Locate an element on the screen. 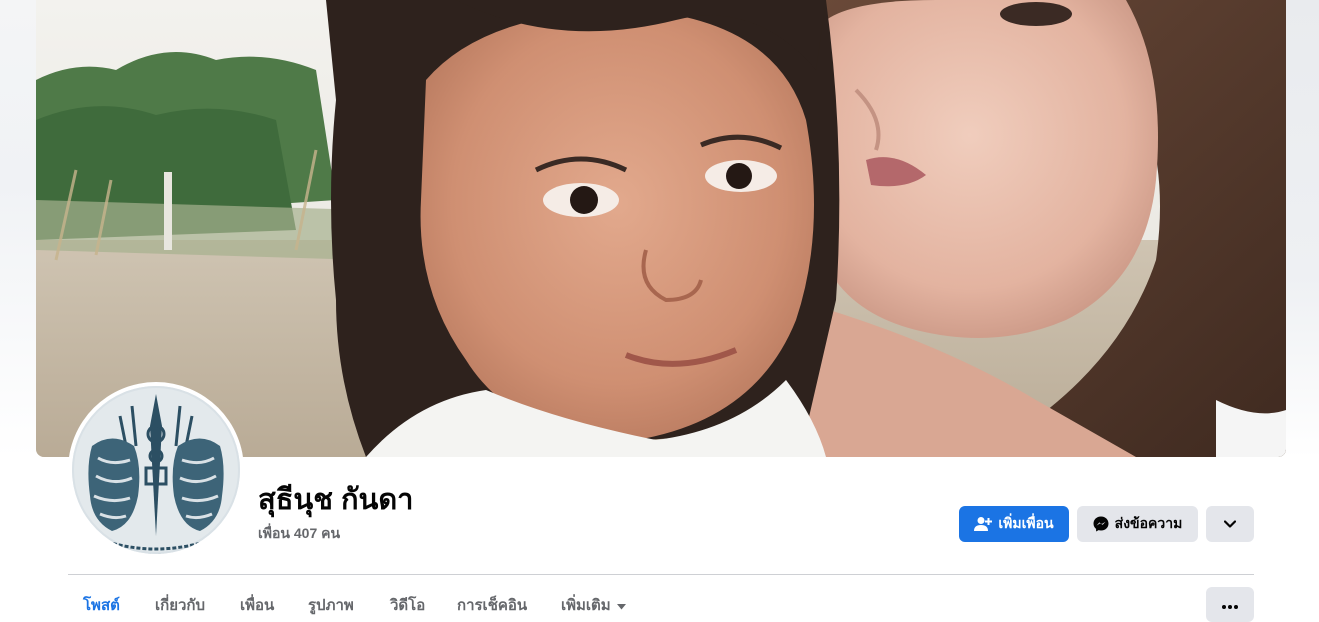 The width and height of the screenshot is (1319, 622). profile-options-button is located at coordinates (1230, 604).